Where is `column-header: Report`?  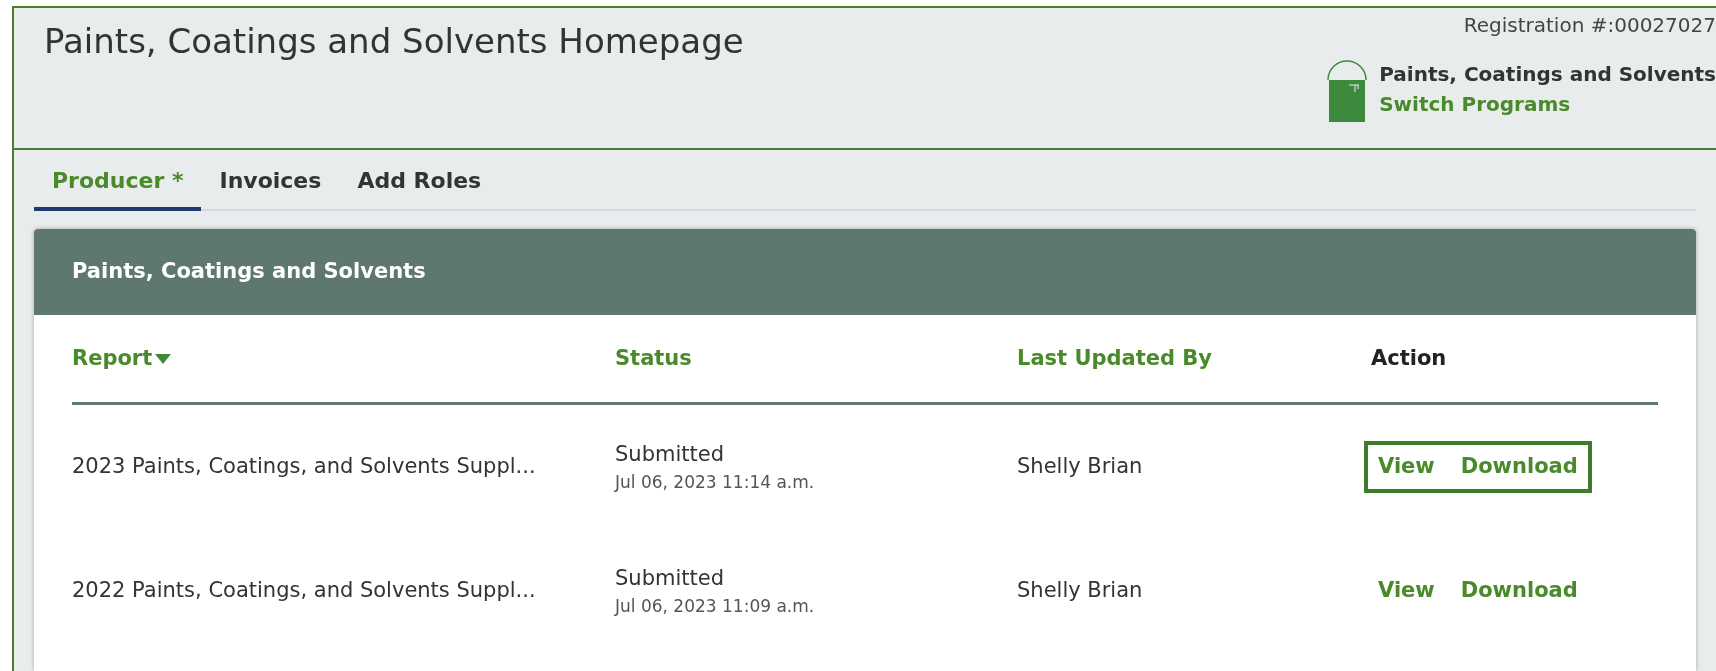
column-header: Report is located at coordinates (343, 358).